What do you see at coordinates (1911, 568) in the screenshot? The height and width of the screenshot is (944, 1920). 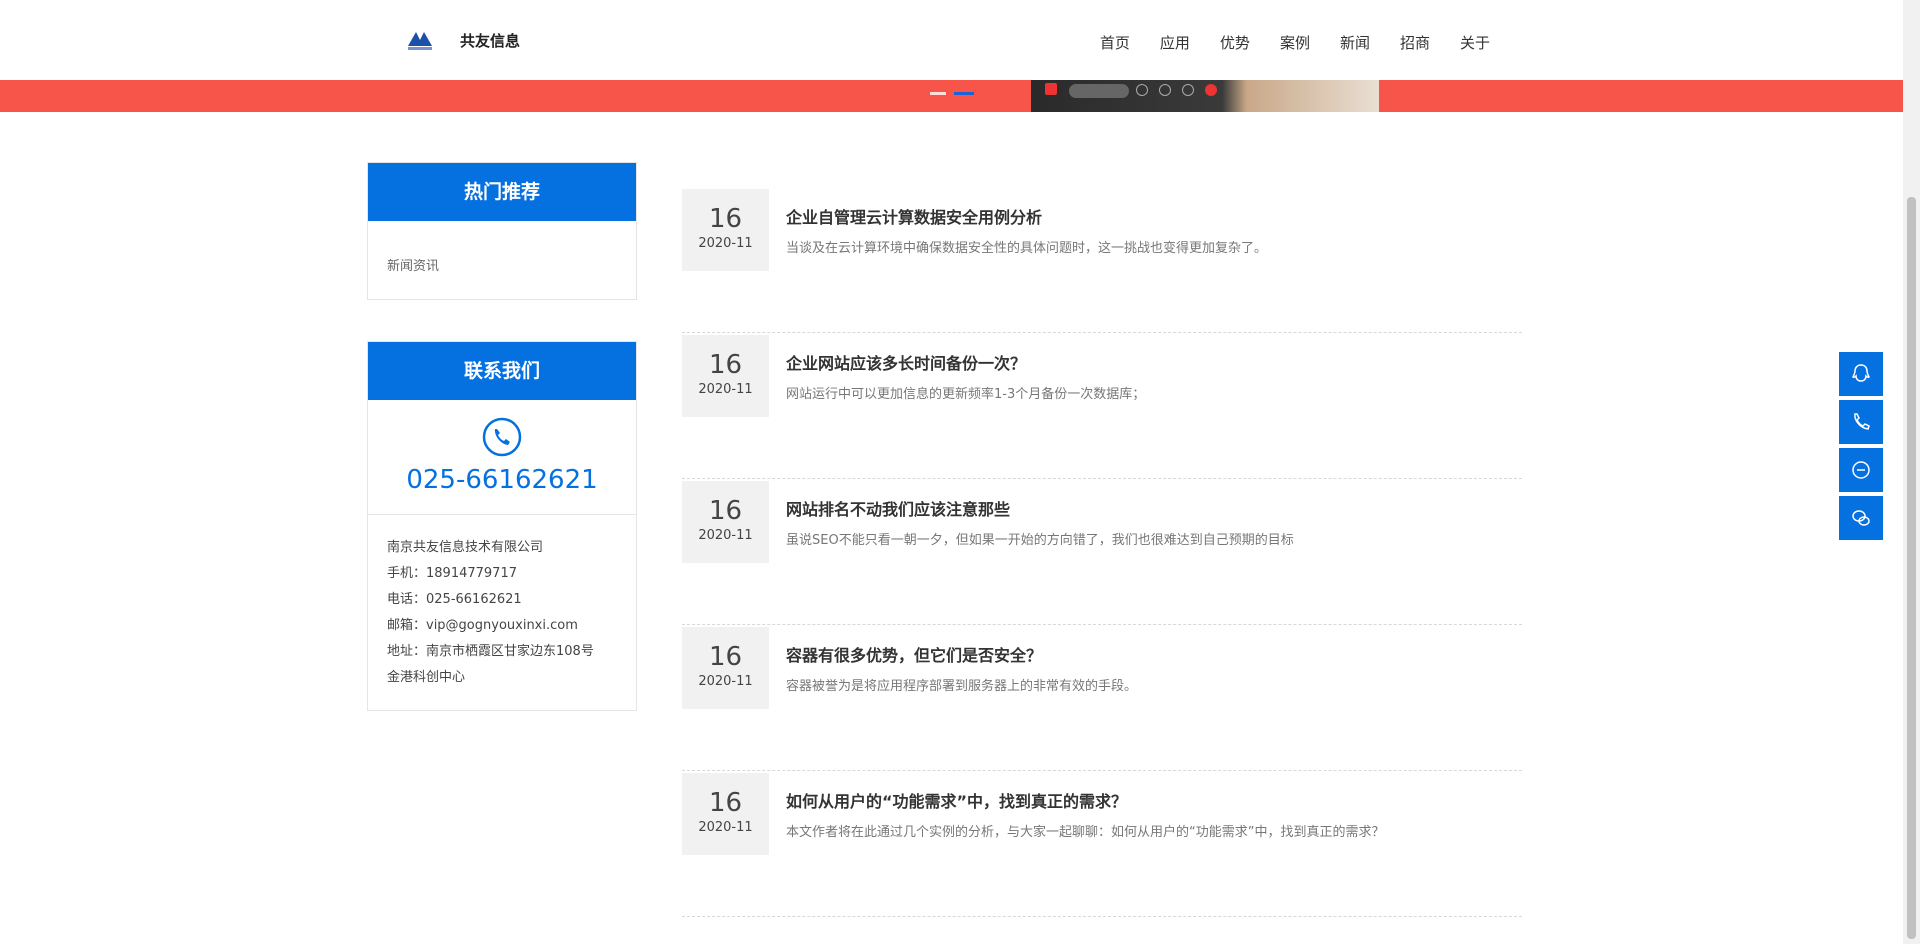 I see `scrollbar-thumb` at bounding box center [1911, 568].